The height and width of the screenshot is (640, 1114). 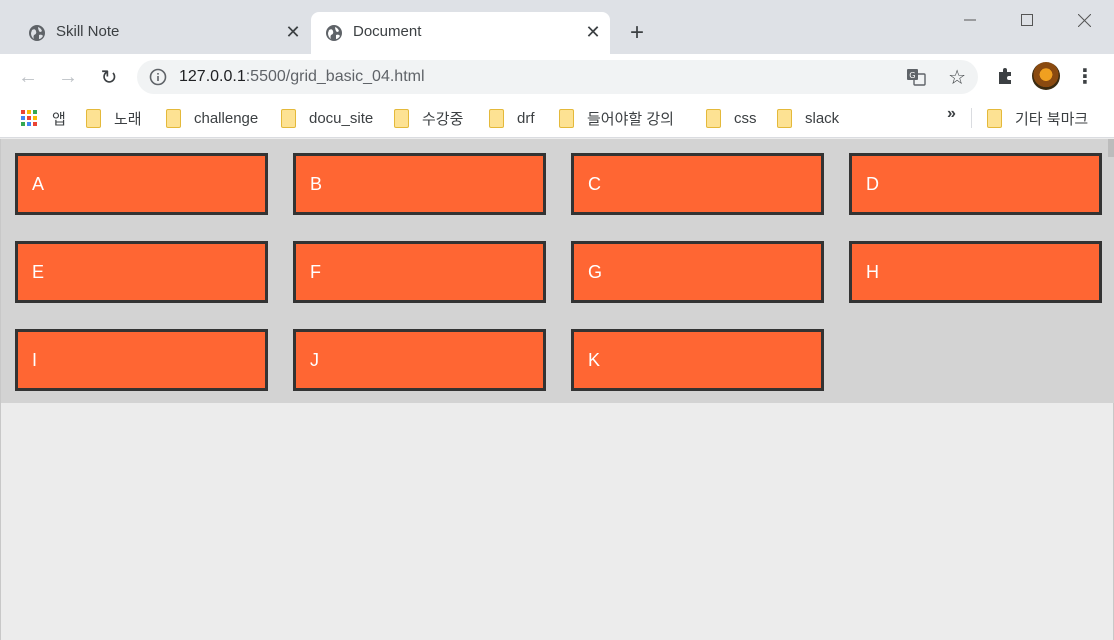 What do you see at coordinates (43, 118) in the screenshot?
I see `bookmark-apps: 앱` at bounding box center [43, 118].